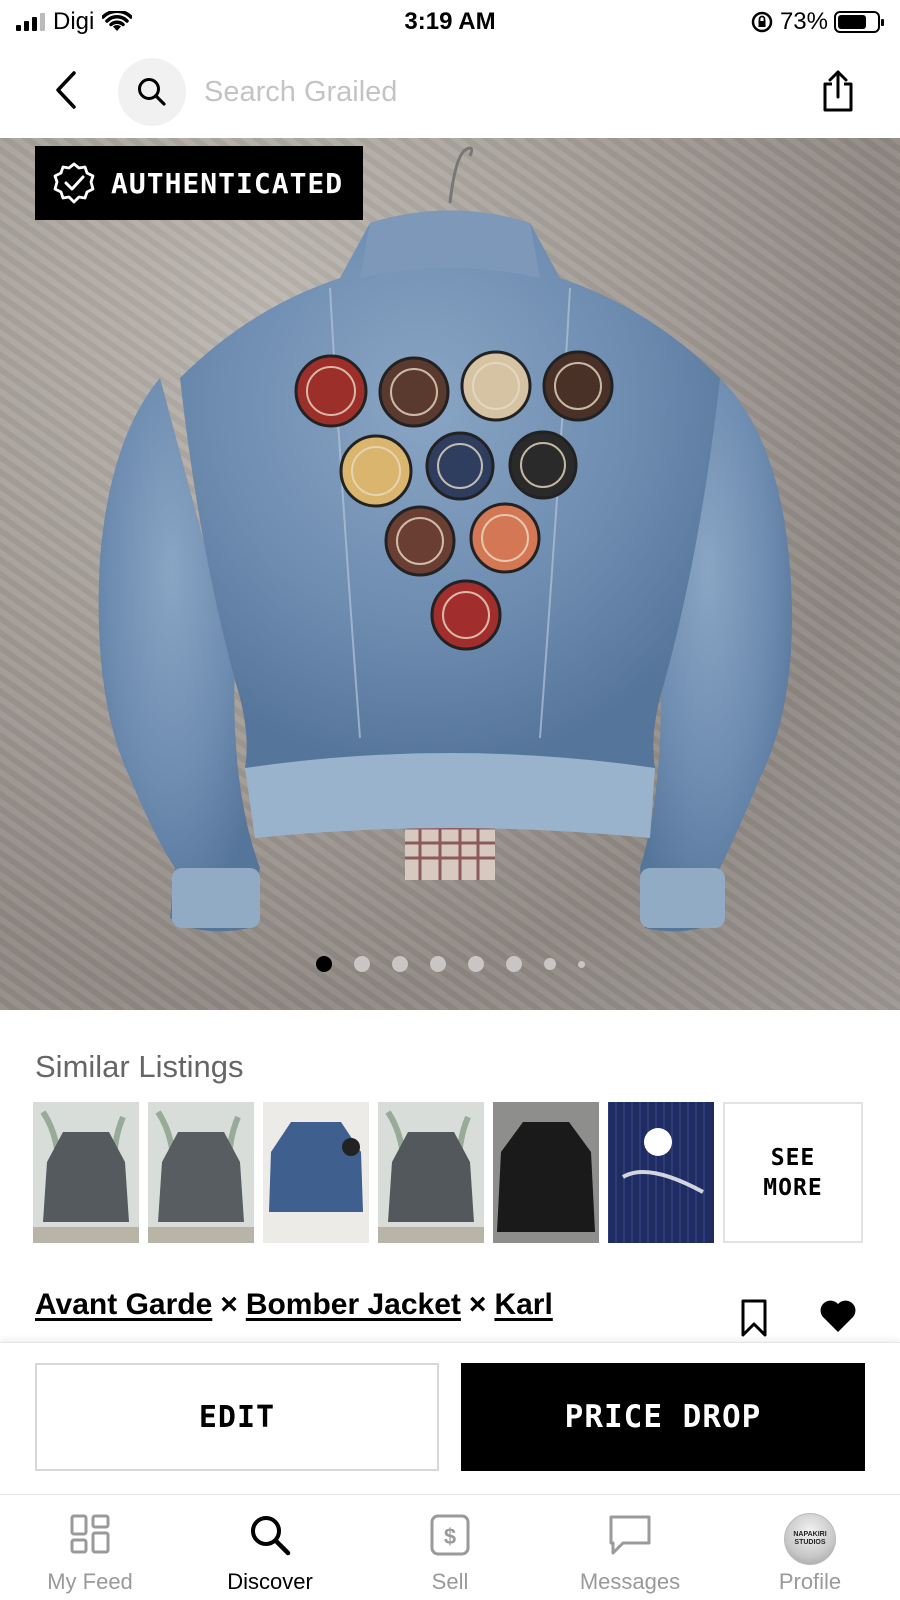 The height and width of the screenshot is (1600, 900). Describe the element at coordinates (754, 1318) in the screenshot. I see `bookmark-icon` at that location.